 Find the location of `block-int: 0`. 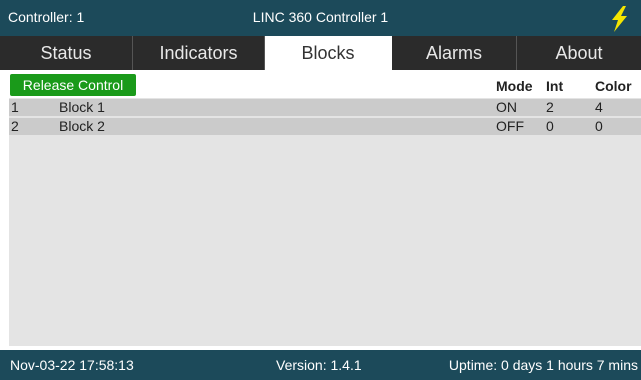

block-int: 0 is located at coordinates (550, 126).